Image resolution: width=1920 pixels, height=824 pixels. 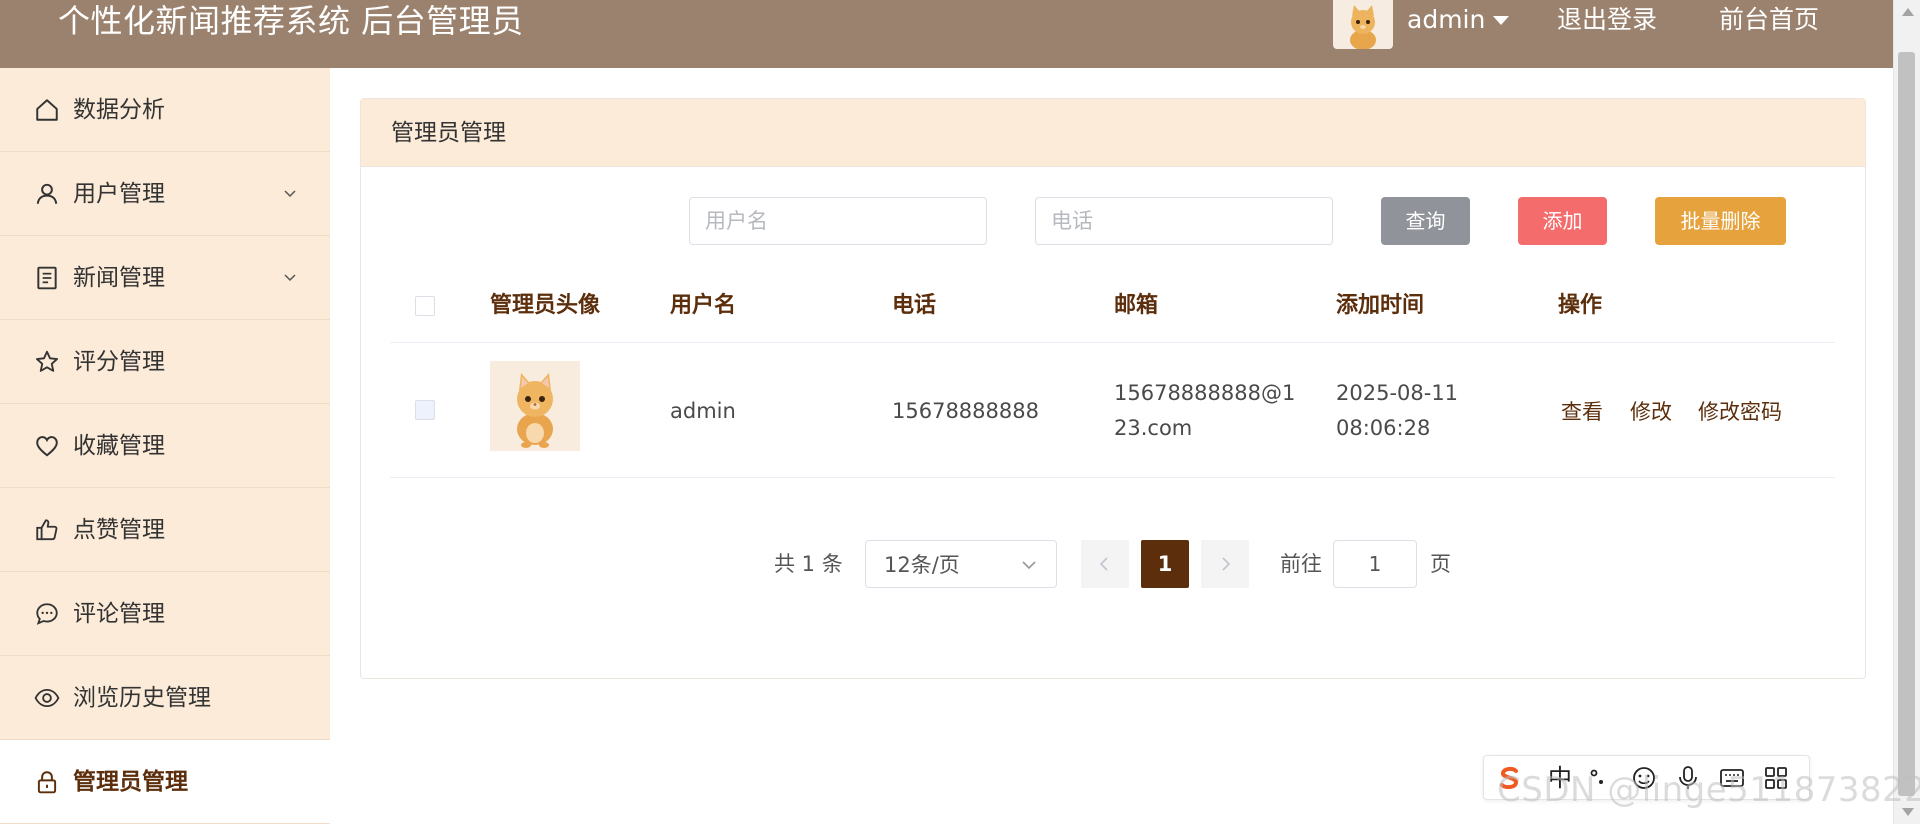 What do you see at coordinates (1580, 305) in the screenshot?
I see `column-header-actions: 操作` at bounding box center [1580, 305].